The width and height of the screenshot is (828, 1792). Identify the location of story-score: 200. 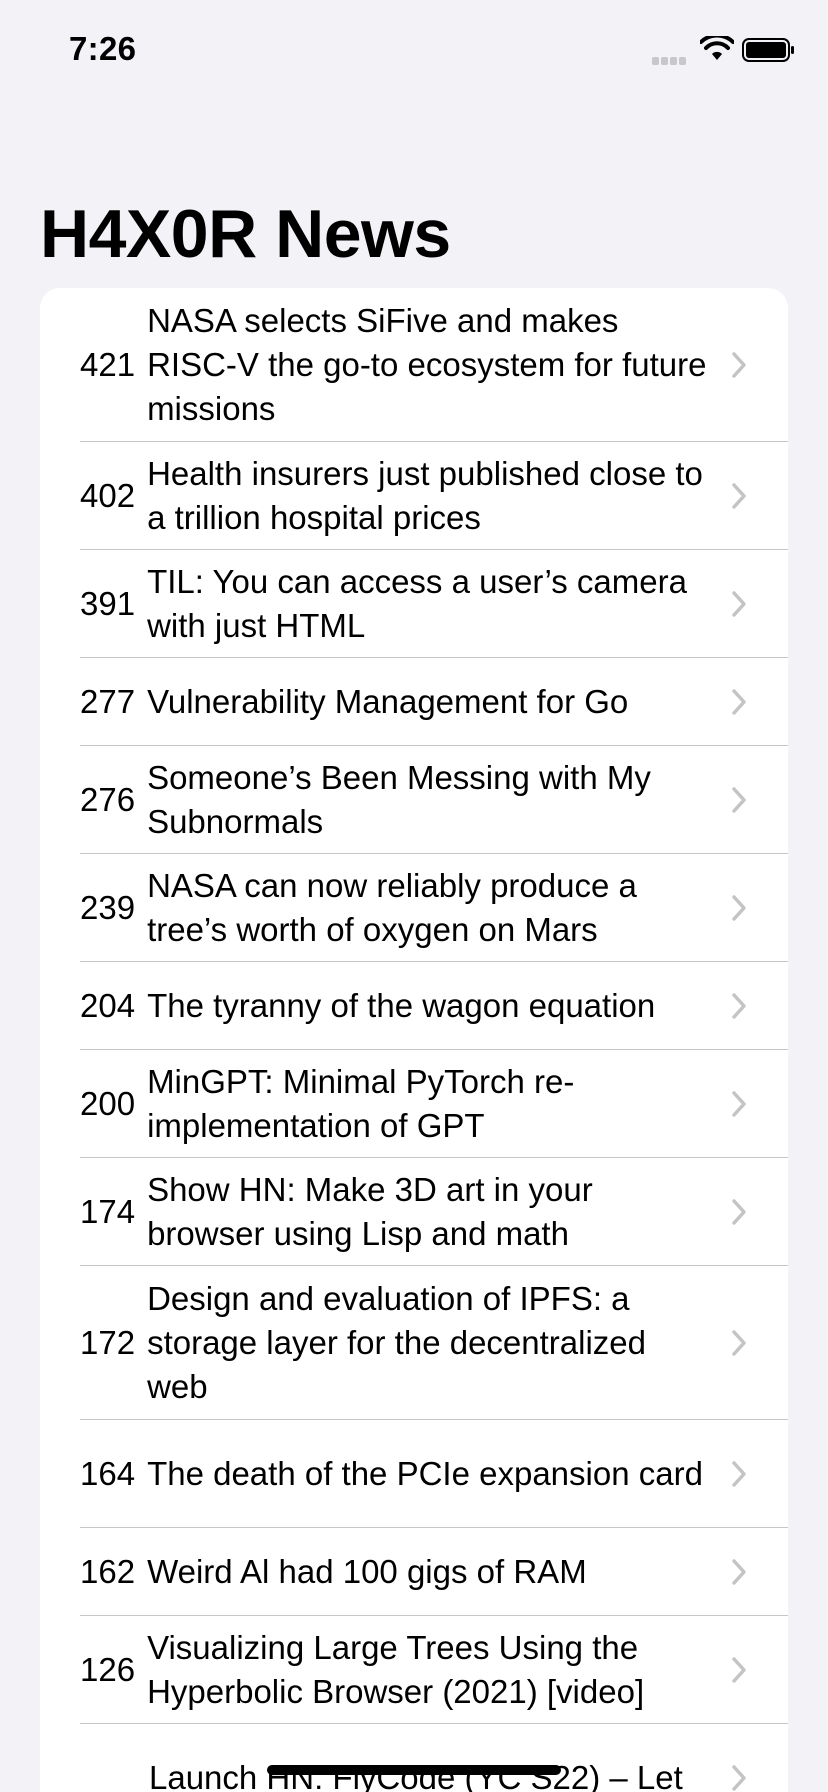
(108, 1103).